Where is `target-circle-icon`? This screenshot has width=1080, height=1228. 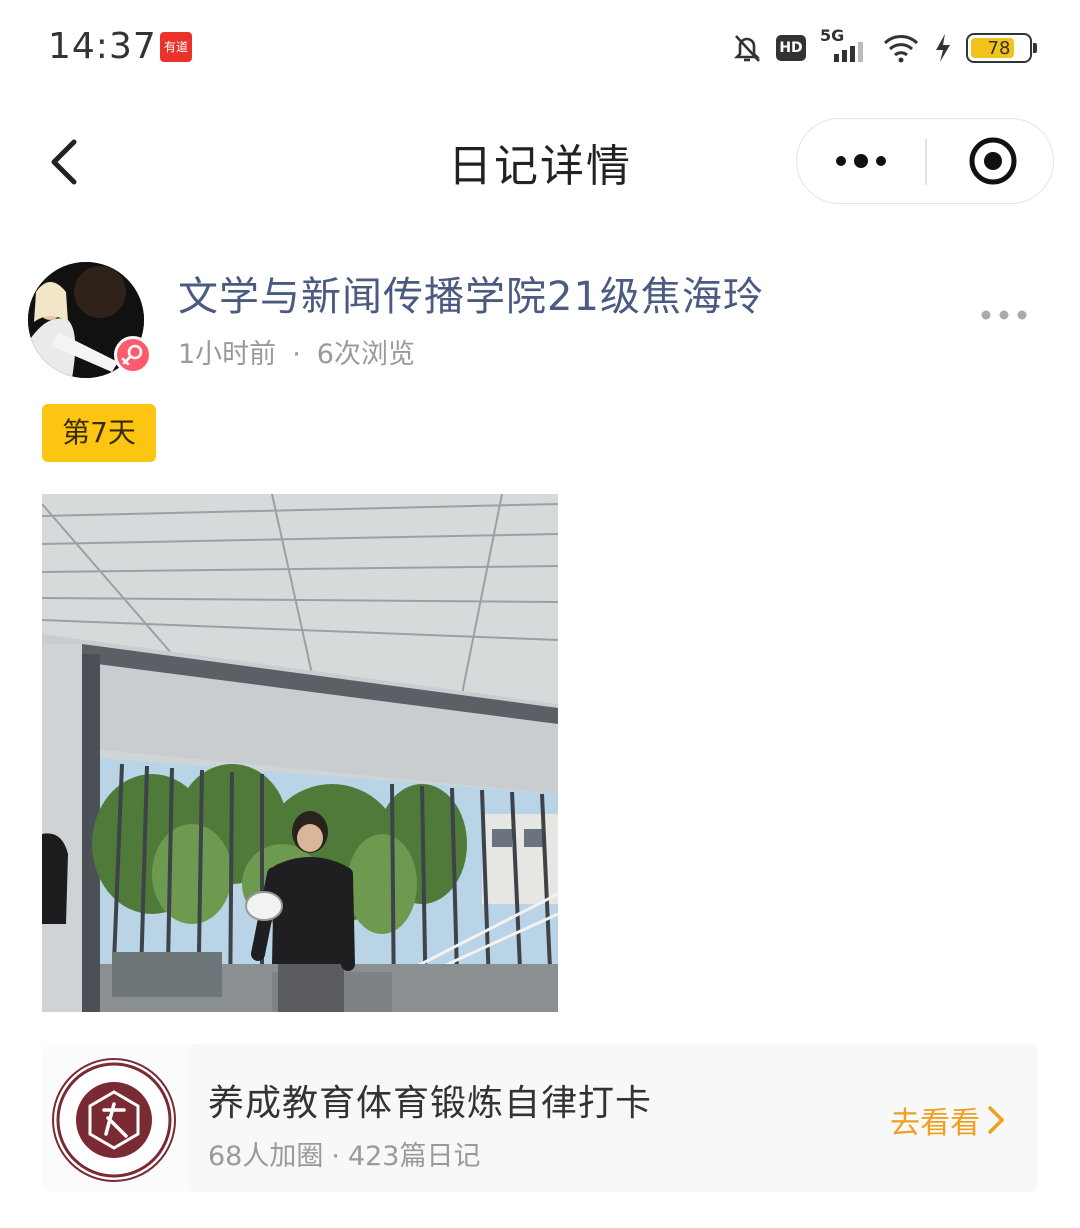
target-circle-icon is located at coordinates (993, 161).